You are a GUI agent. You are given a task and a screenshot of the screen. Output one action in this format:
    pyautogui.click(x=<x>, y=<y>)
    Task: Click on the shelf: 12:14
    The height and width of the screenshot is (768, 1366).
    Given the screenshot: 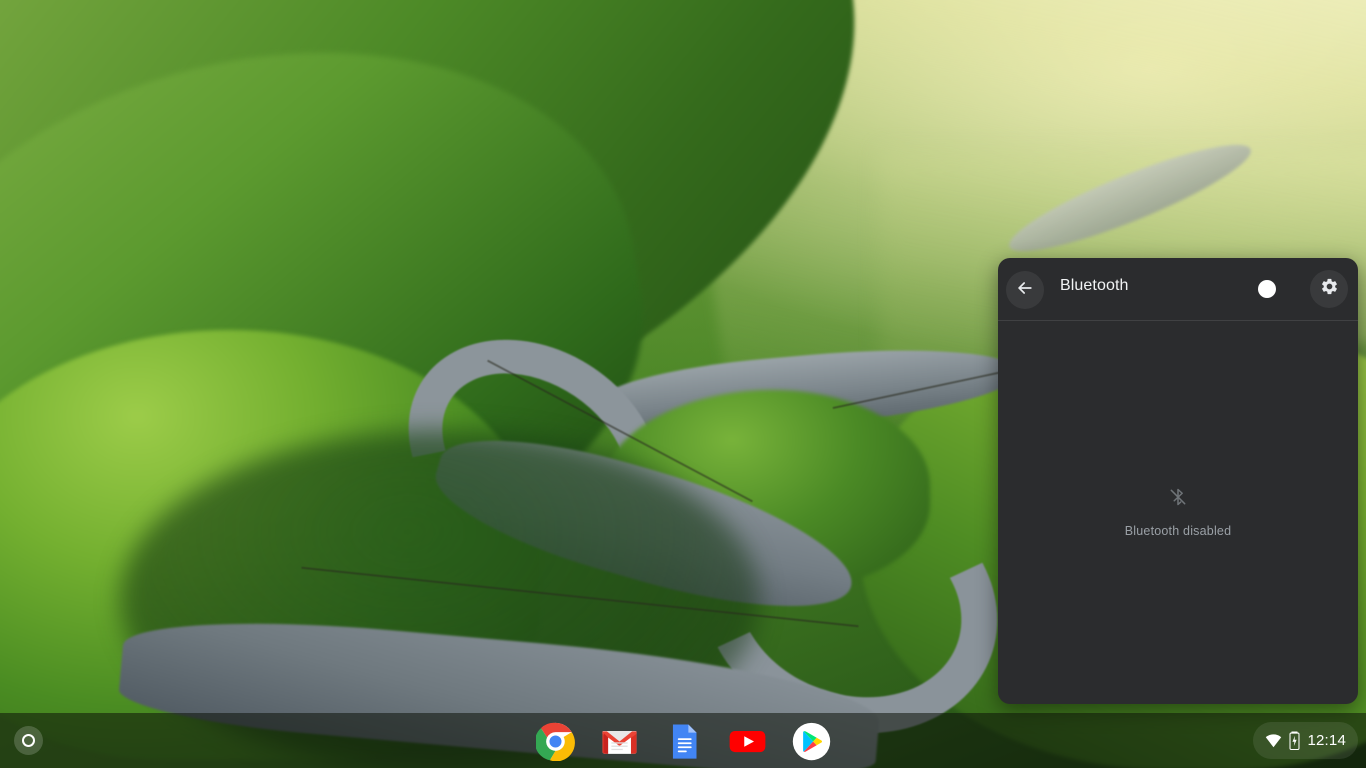 What is the action you would take?
    pyautogui.click(x=683, y=740)
    